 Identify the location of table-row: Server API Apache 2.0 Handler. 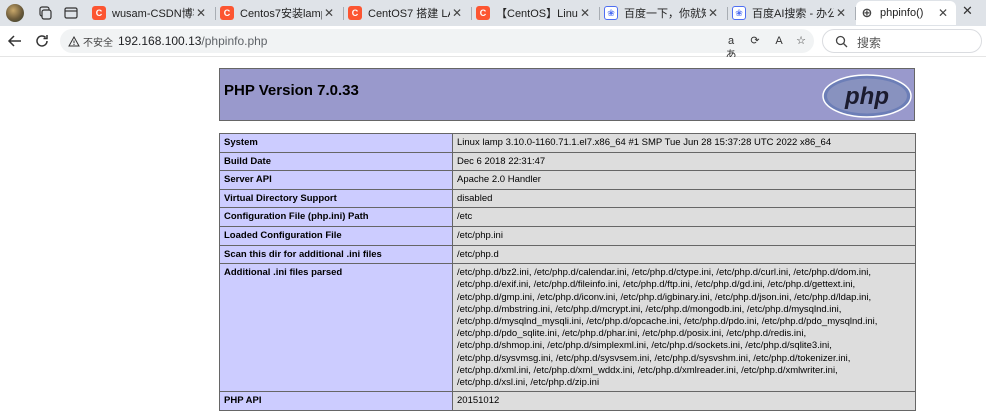
(567, 180).